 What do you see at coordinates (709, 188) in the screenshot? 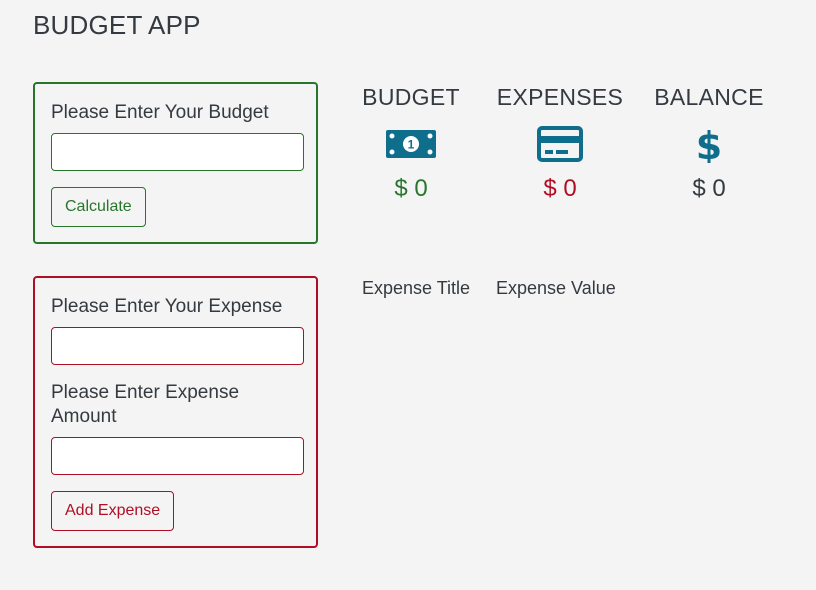
I see `balance-amount: $ 0` at bounding box center [709, 188].